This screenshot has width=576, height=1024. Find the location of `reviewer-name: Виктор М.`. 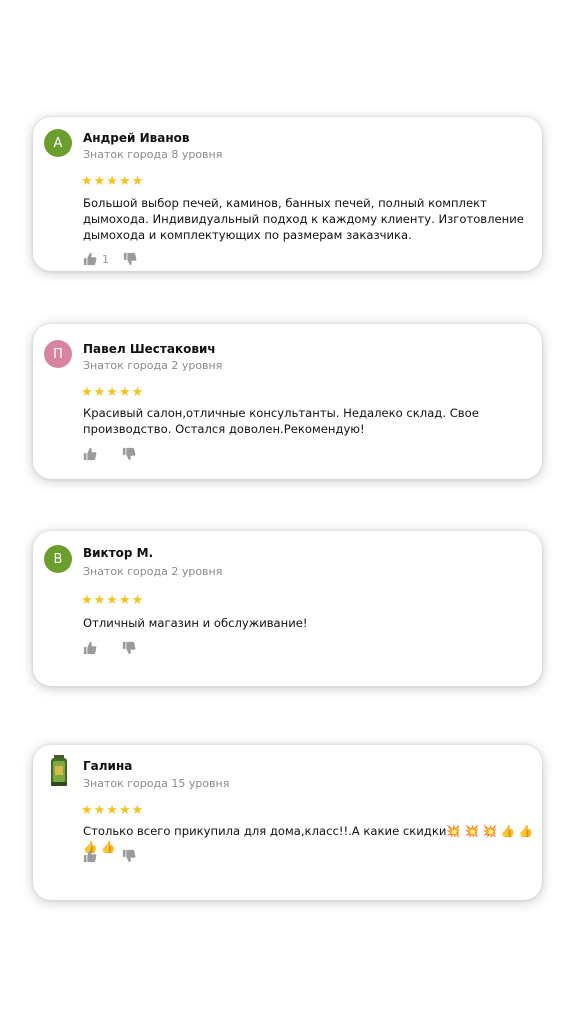

reviewer-name: Виктор М. is located at coordinates (118, 553).